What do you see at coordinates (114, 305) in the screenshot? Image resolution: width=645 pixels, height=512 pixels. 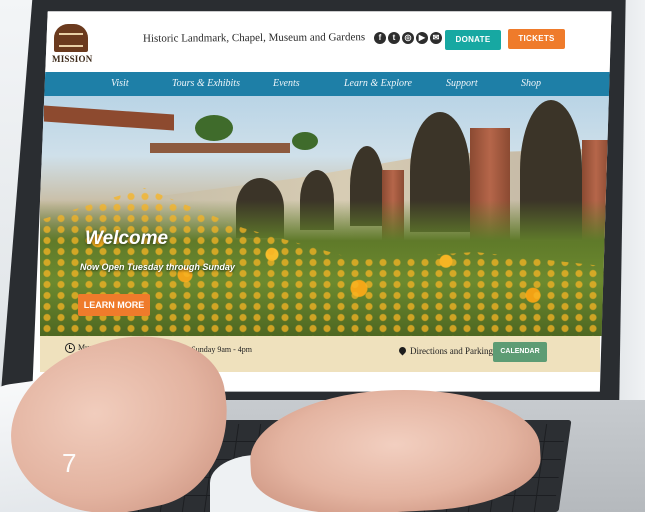 I see `learn-more-button: LEARN MORE` at bounding box center [114, 305].